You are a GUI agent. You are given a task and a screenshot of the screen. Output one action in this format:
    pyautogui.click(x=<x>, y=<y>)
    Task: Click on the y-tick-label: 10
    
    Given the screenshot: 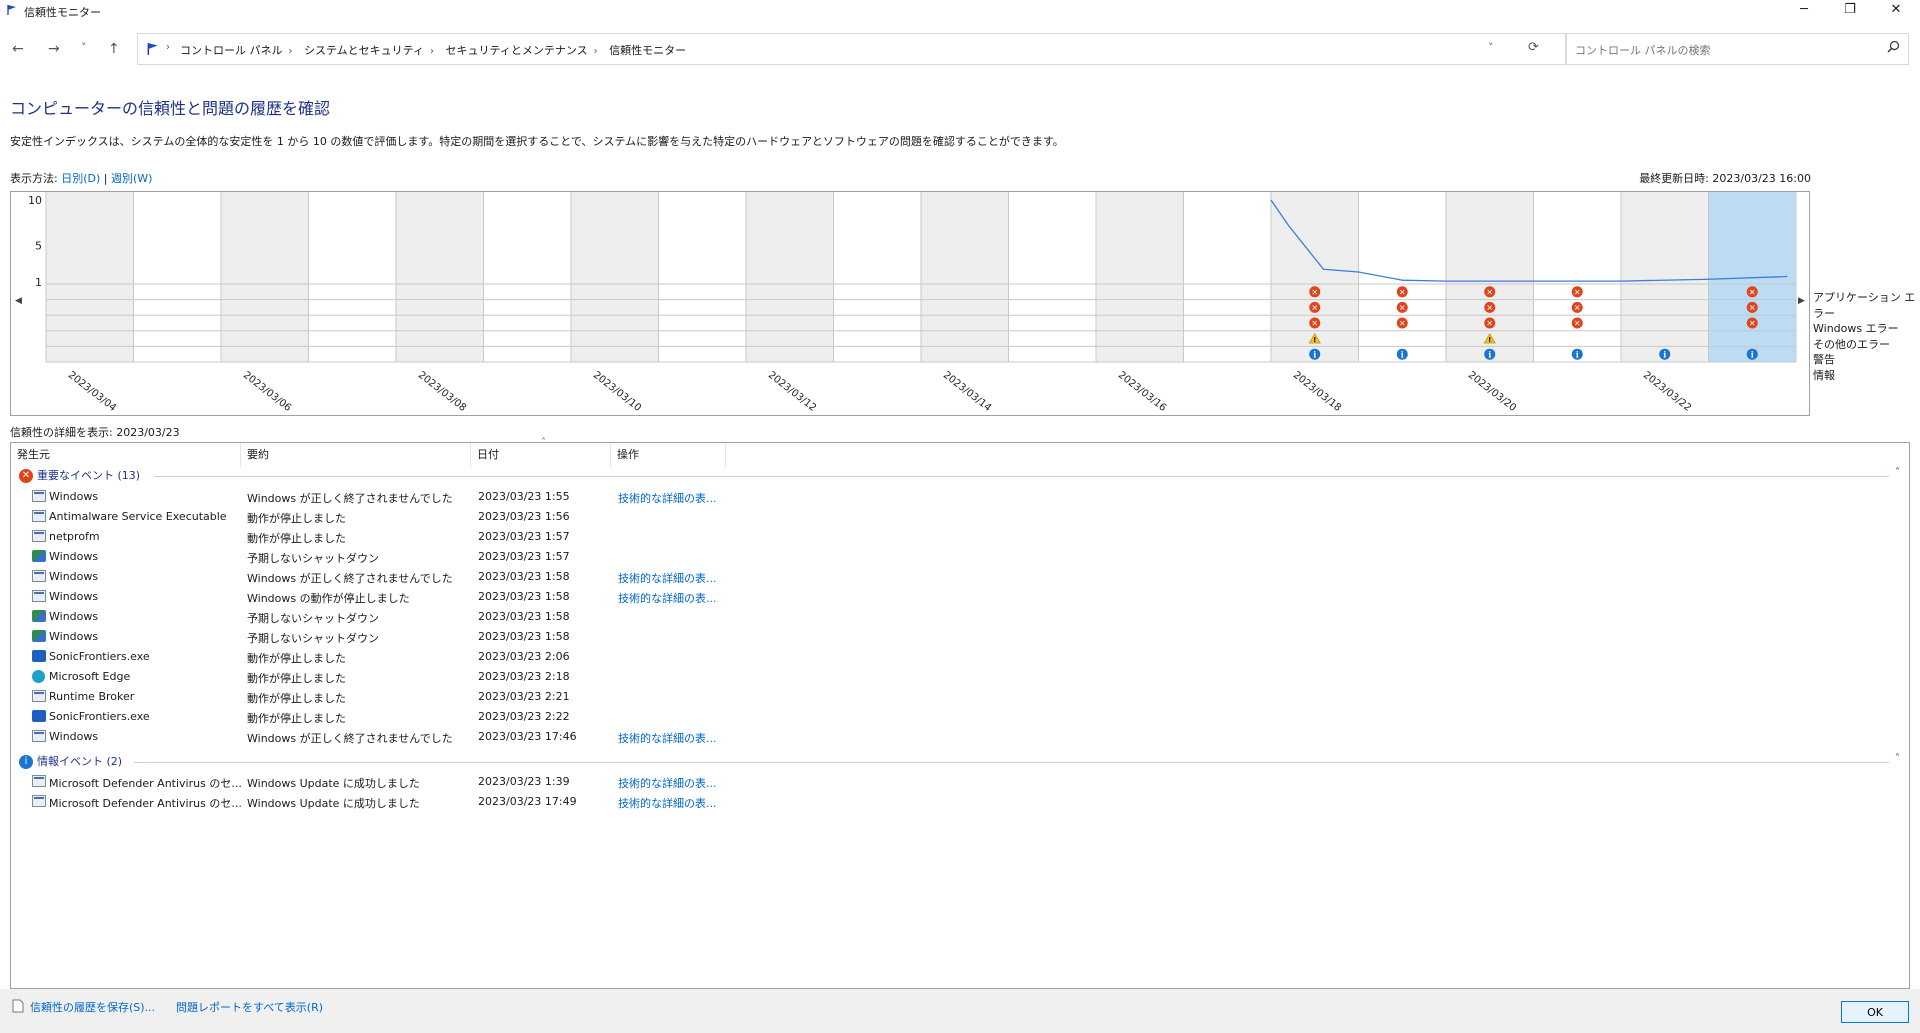 What is the action you would take?
    pyautogui.click(x=35, y=200)
    